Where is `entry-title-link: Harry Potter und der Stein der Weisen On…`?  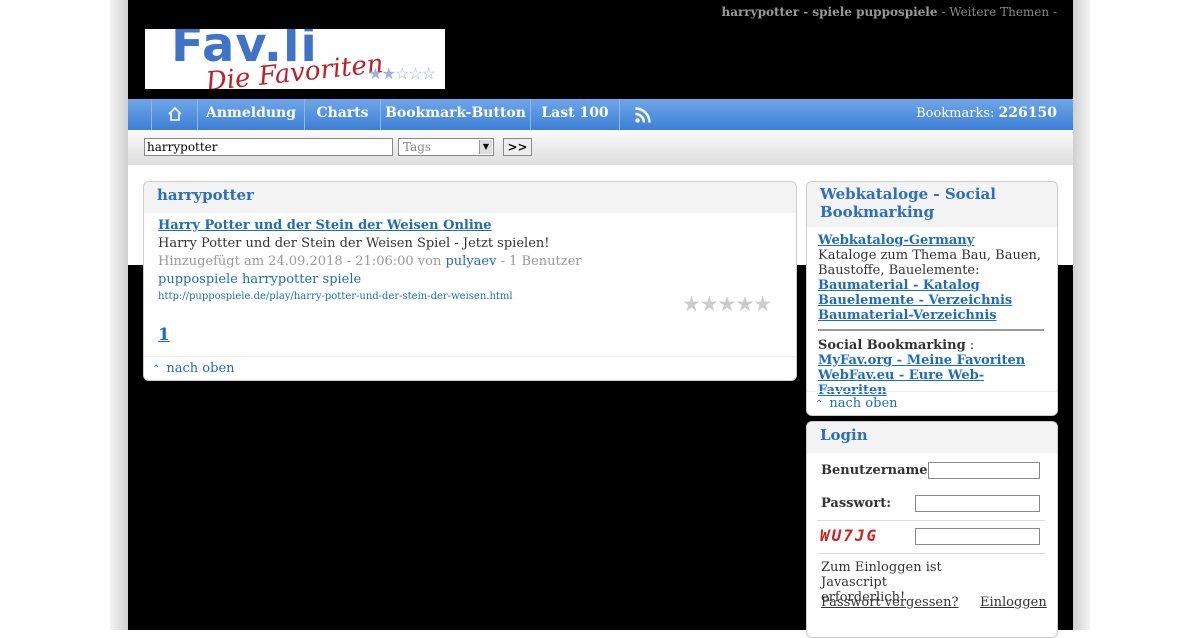 entry-title-link: Harry Potter und der Stein der Weisen On… is located at coordinates (370, 225).